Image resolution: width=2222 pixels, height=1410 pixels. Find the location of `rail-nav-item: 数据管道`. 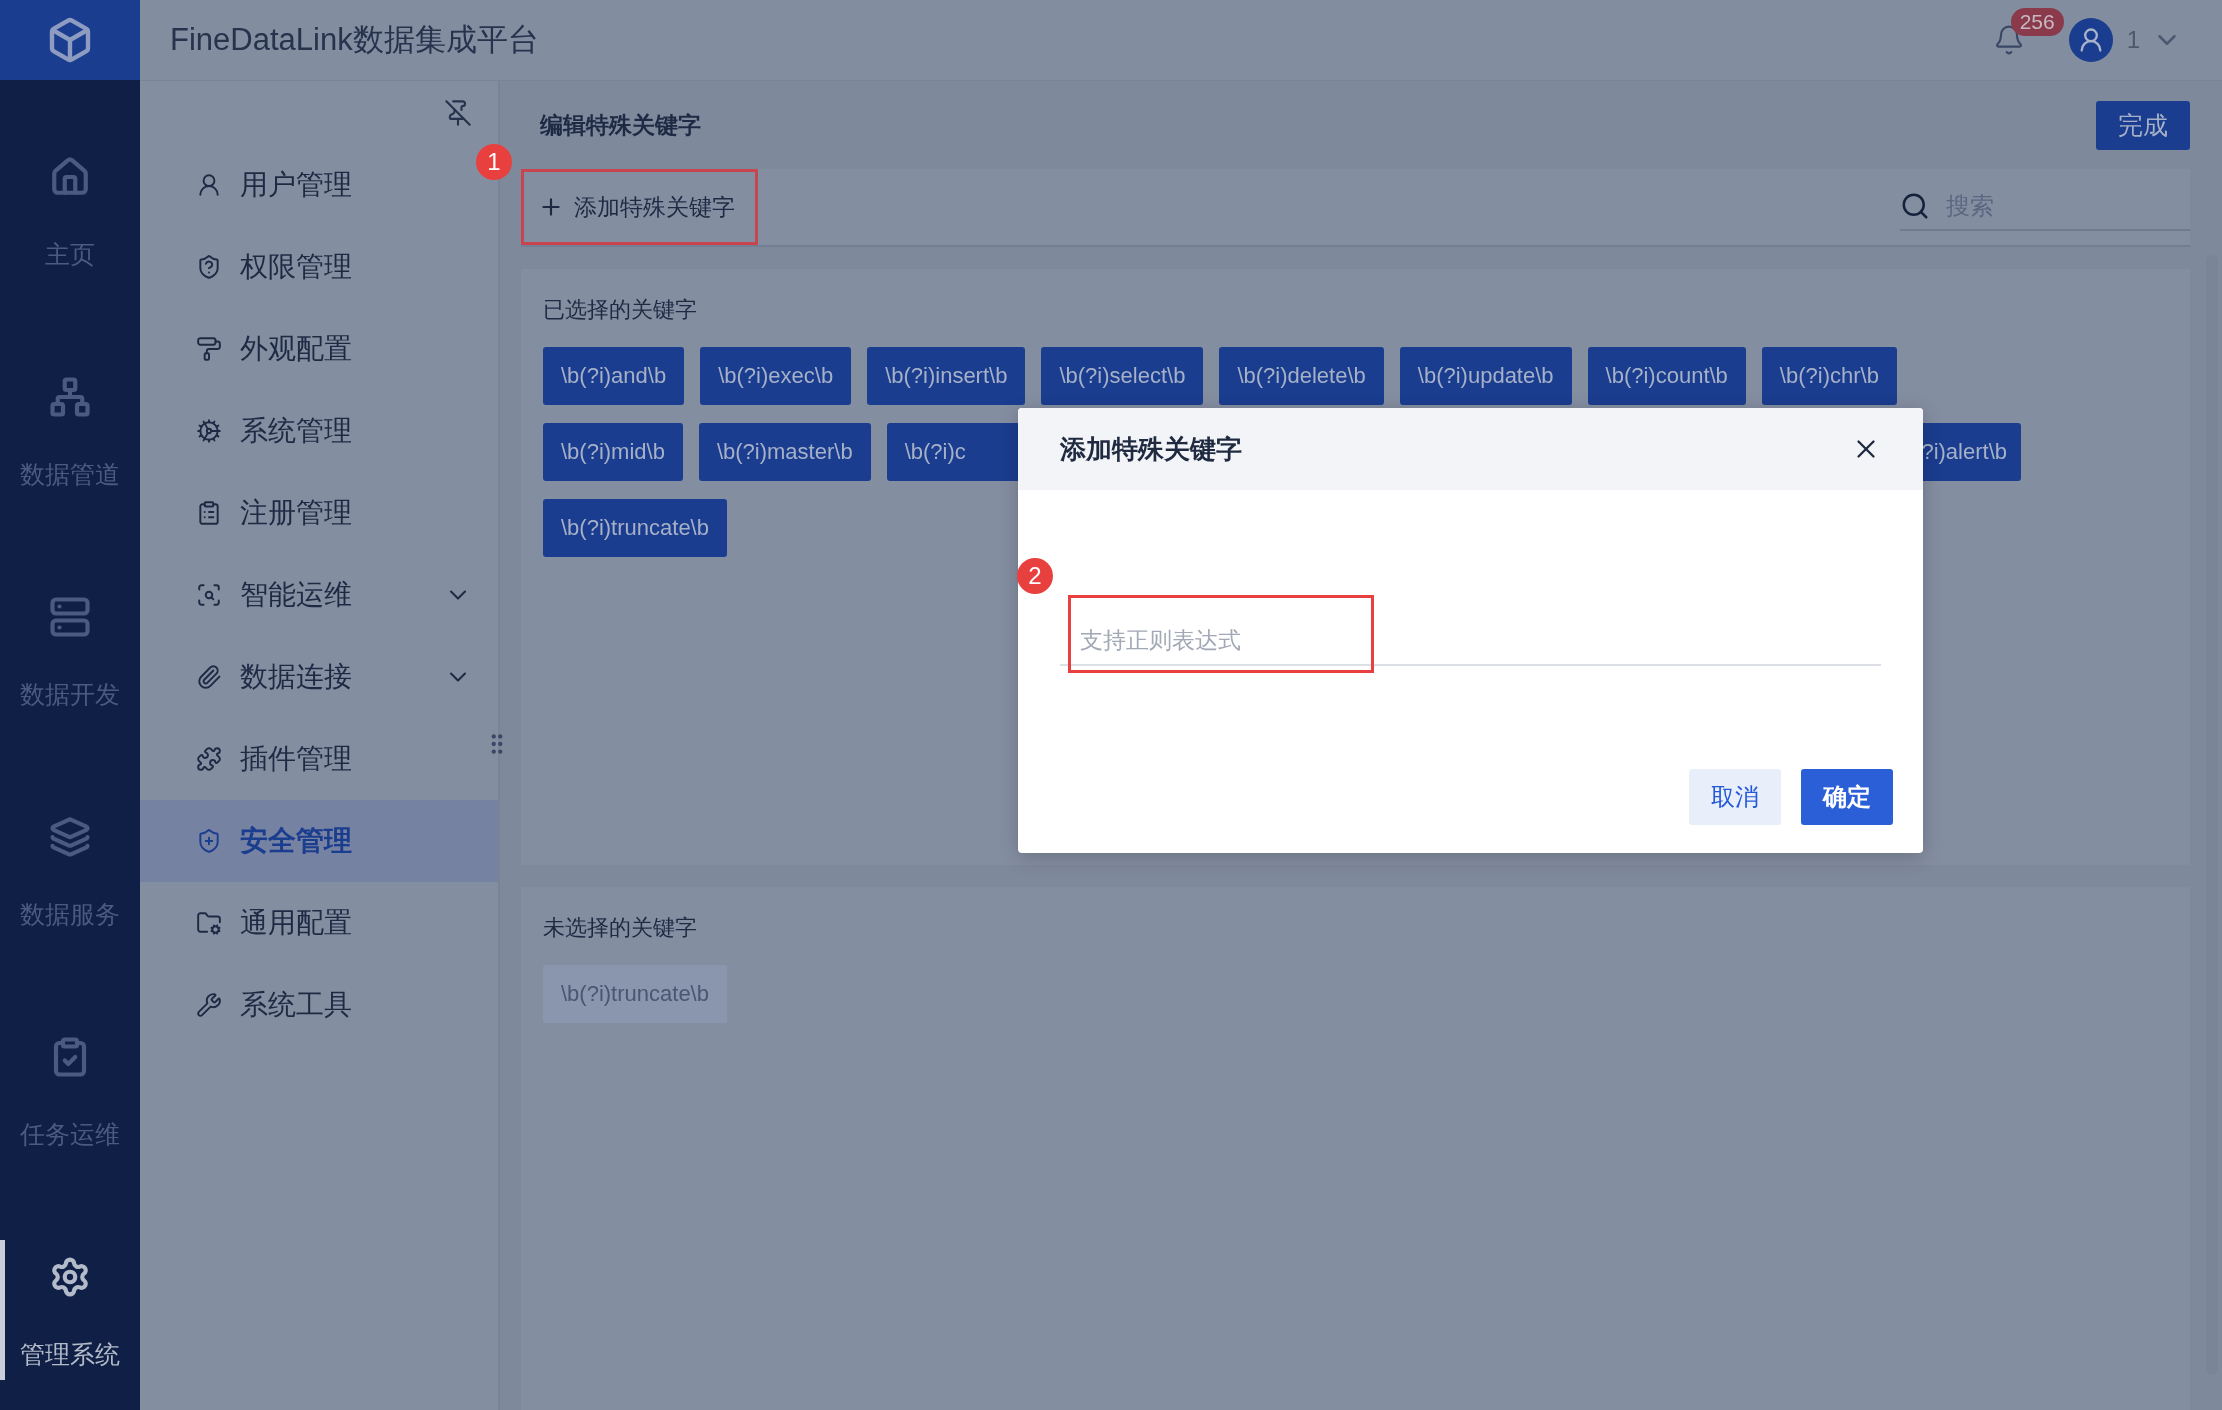

rail-nav-item: 数据管道 is located at coordinates (70, 410).